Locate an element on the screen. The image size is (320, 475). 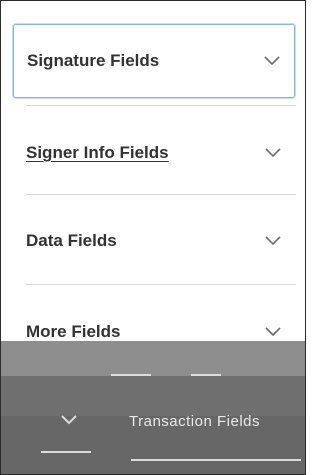
transaction-fields-label: Transaction Fields is located at coordinates (194, 421).